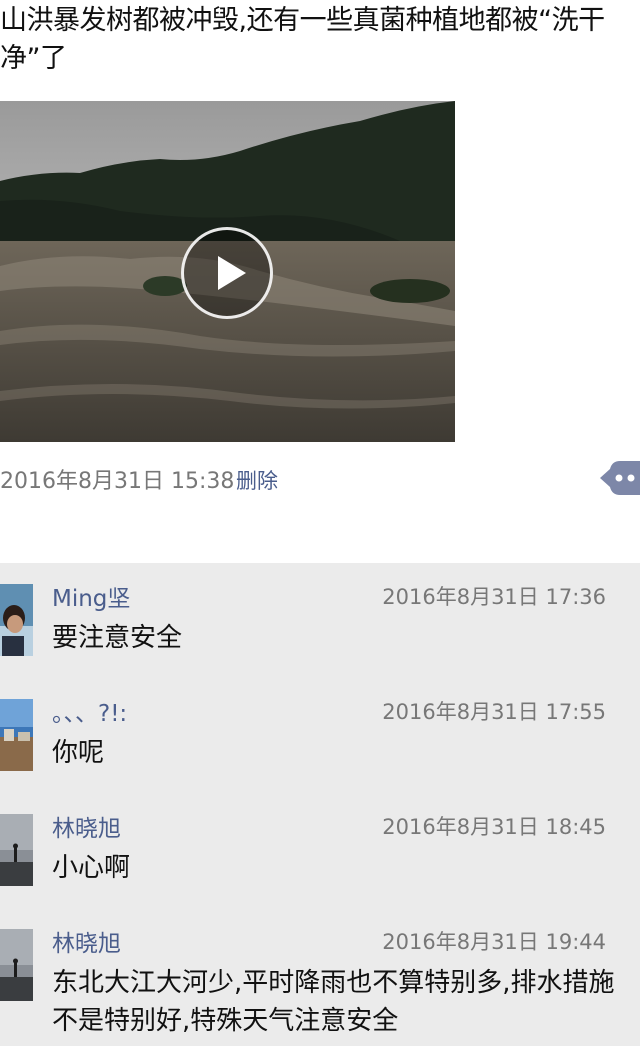 Image resolution: width=640 pixels, height=1046 pixels. What do you see at coordinates (89, 711) in the screenshot?
I see `comment-author: 。、、?!:` at bounding box center [89, 711].